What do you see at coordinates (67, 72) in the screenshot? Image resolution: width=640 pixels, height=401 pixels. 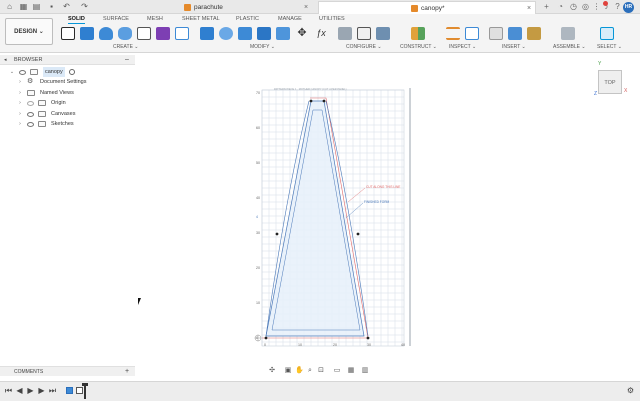 I see `tree-root-canopy: ⌄ canopy` at bounding box center [67, 72].